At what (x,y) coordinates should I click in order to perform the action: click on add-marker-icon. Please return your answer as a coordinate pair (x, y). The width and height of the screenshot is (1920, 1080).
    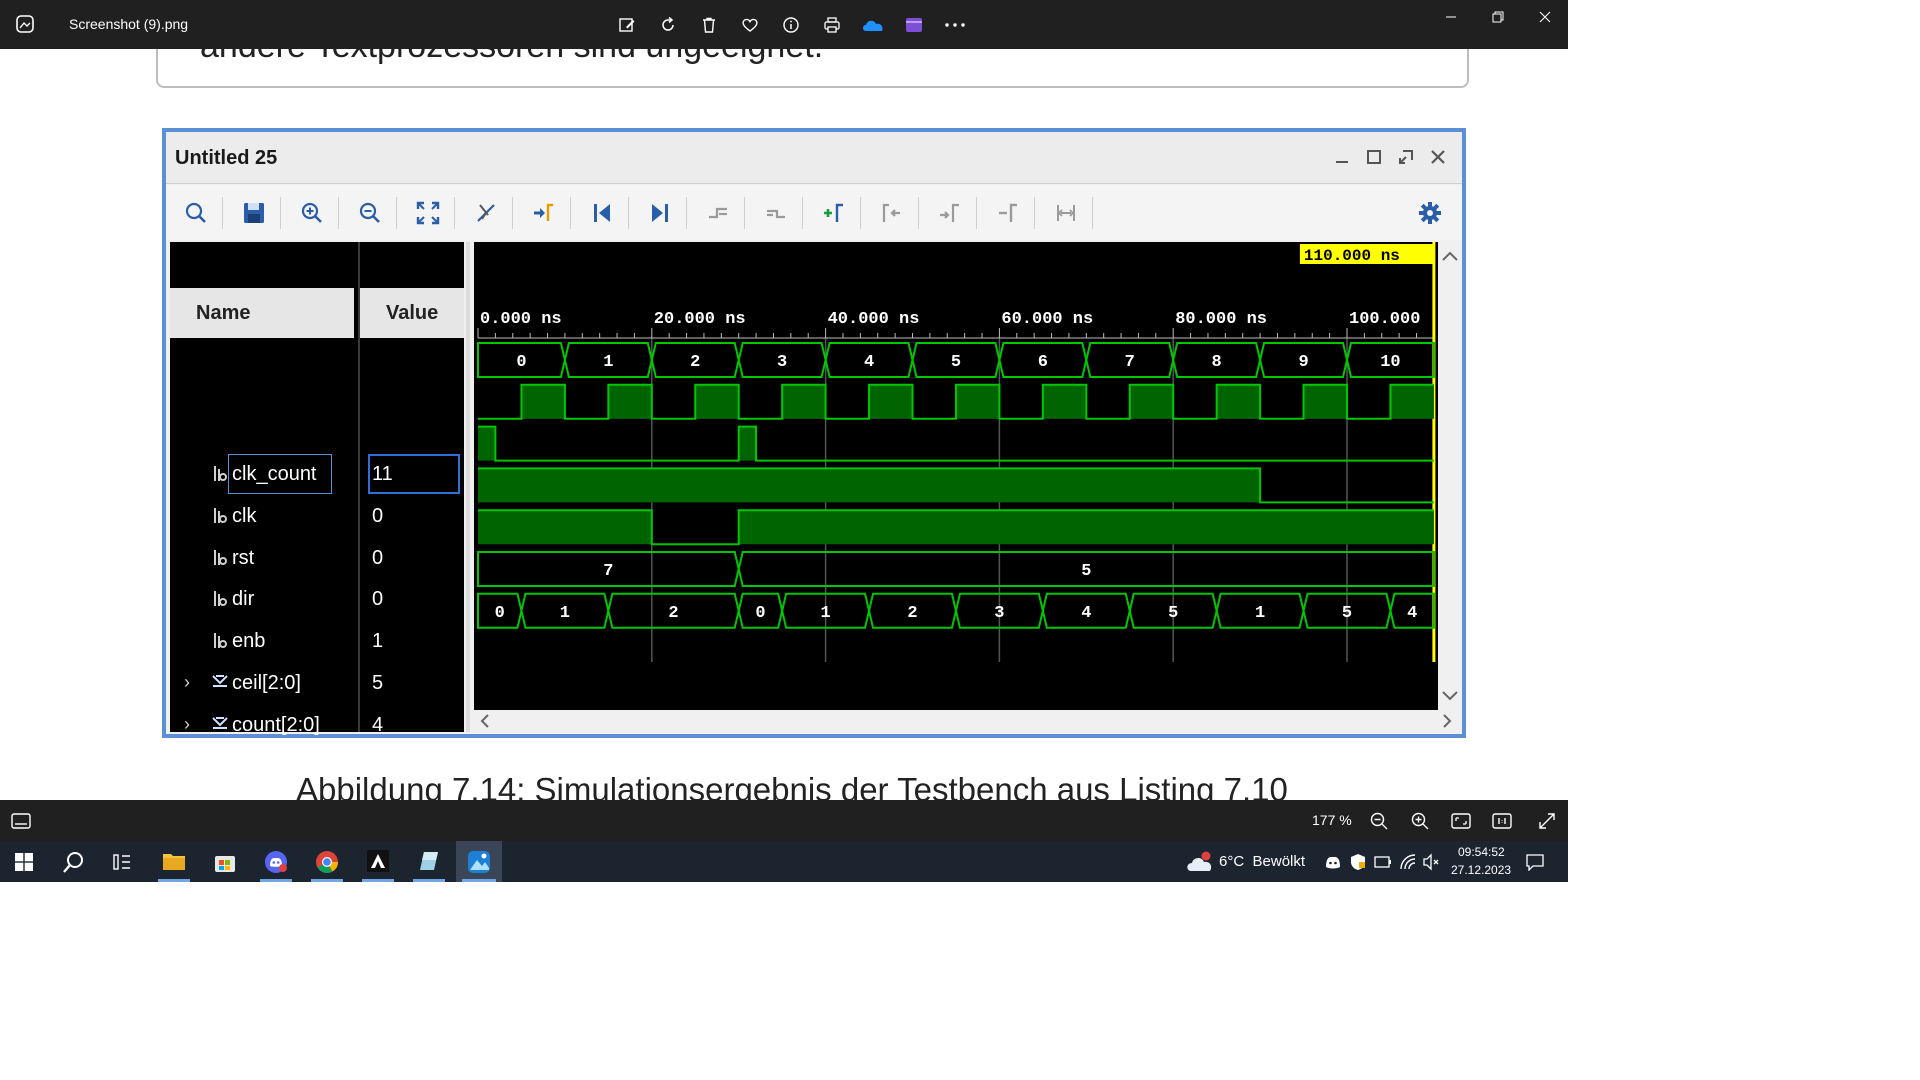
    Looking at the image, I should click on (834, 213).